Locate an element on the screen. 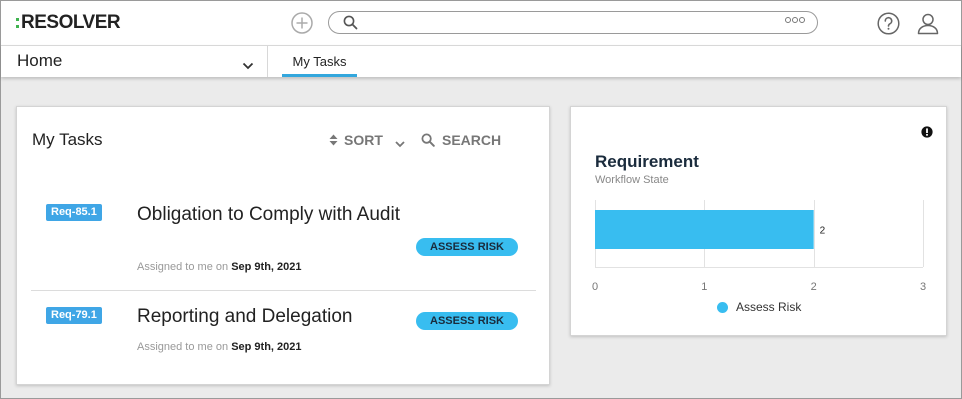 This screenshot has width=962, height=399. tab-label: My Tasks is located at coordinates (319, 61).